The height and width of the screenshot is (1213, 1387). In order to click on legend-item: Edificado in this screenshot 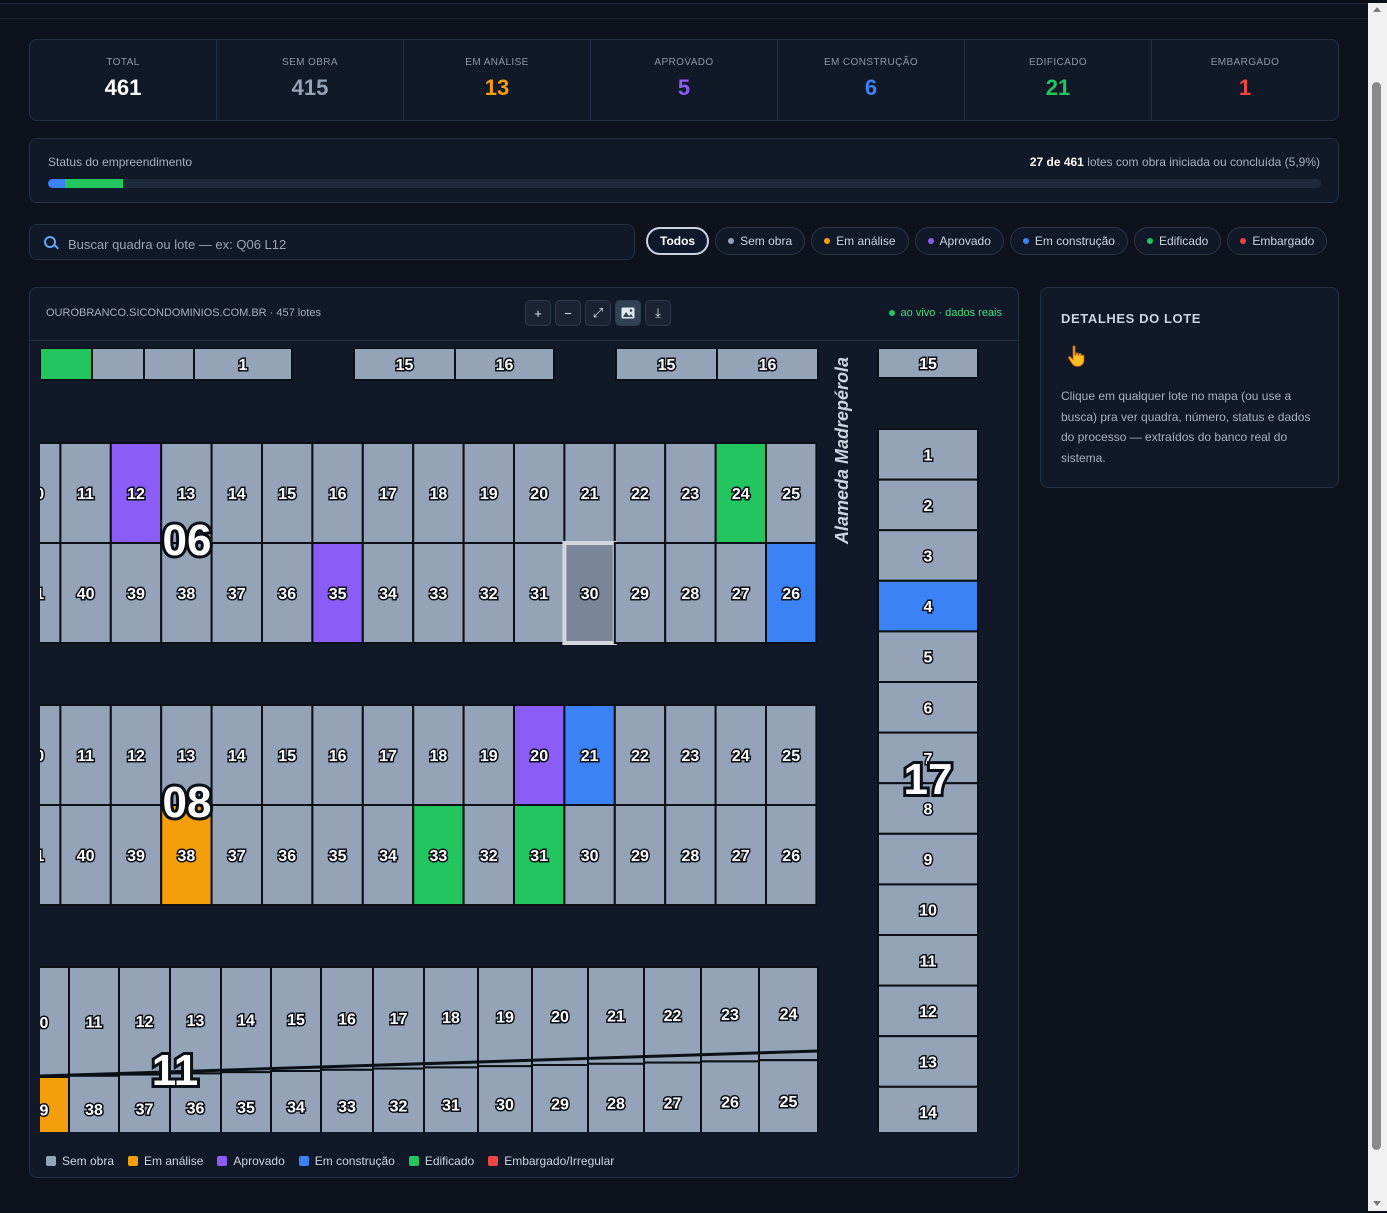, I will do `click(441, 1161)`.